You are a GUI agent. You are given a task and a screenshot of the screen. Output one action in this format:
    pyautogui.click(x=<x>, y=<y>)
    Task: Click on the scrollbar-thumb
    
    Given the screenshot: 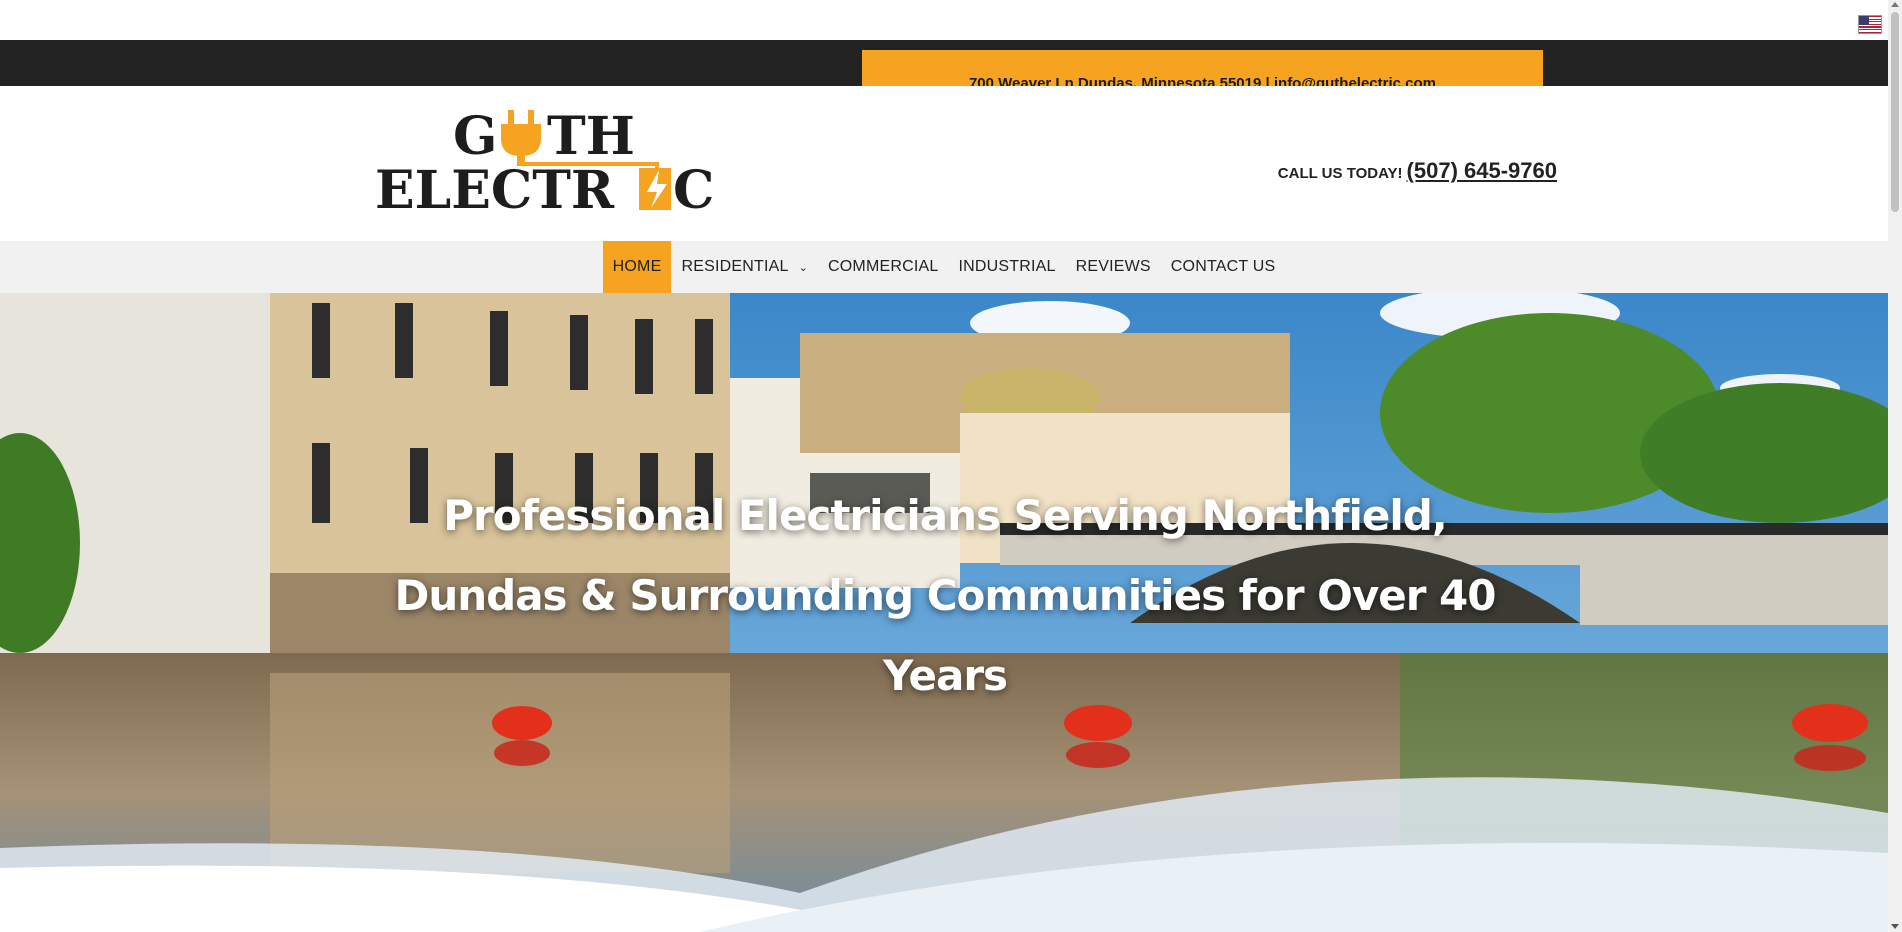 What is the action you would take?
    pyautogui.click(x=1895, y=112)
    